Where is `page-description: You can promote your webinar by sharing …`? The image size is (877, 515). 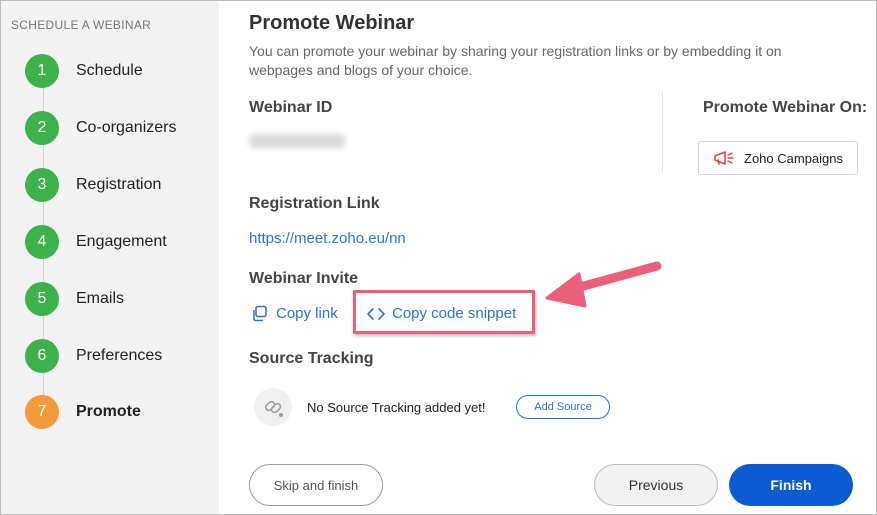
page-description: You can promote your webinar by sharing … is located at coordinates (515, 60).